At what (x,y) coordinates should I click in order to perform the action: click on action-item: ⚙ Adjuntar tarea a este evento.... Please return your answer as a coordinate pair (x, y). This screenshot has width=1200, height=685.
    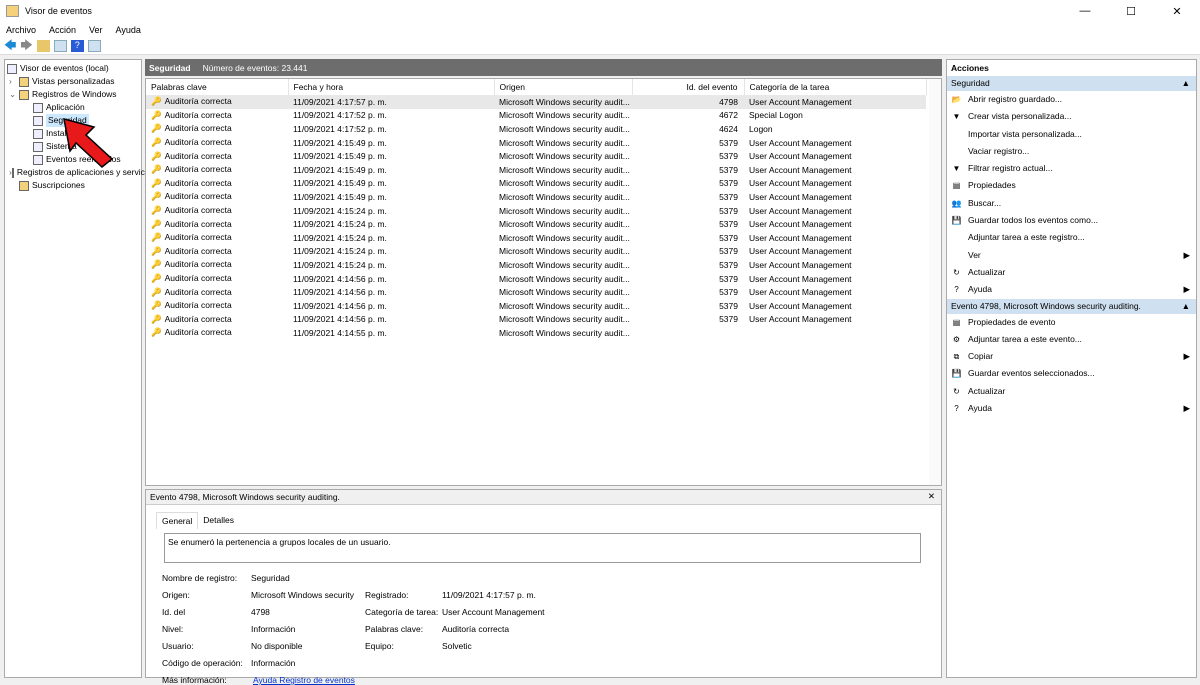
    Looking at the image, I should click on (1071, 339).